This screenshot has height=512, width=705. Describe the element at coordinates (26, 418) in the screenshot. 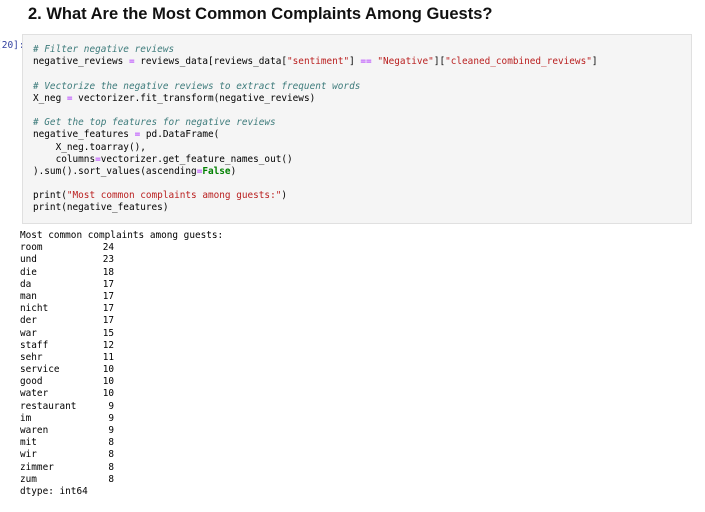

I see `output-row-word: im` at that location.